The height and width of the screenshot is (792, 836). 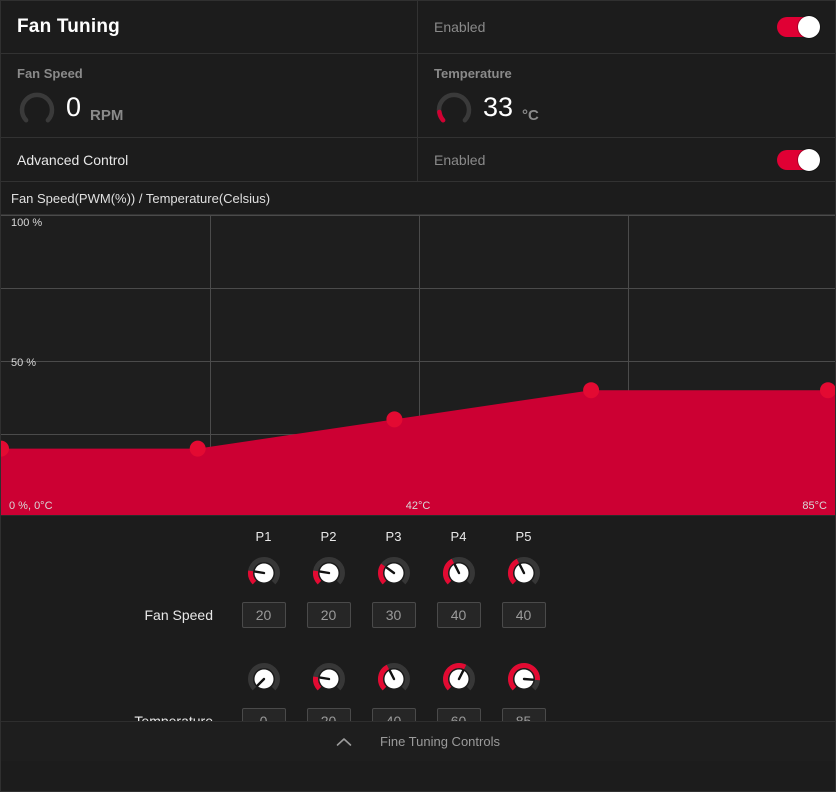 I want to click on chart-header: Fan Speed(PWM(%)) / Temperature(Celsius), so click(x=418, y=198).